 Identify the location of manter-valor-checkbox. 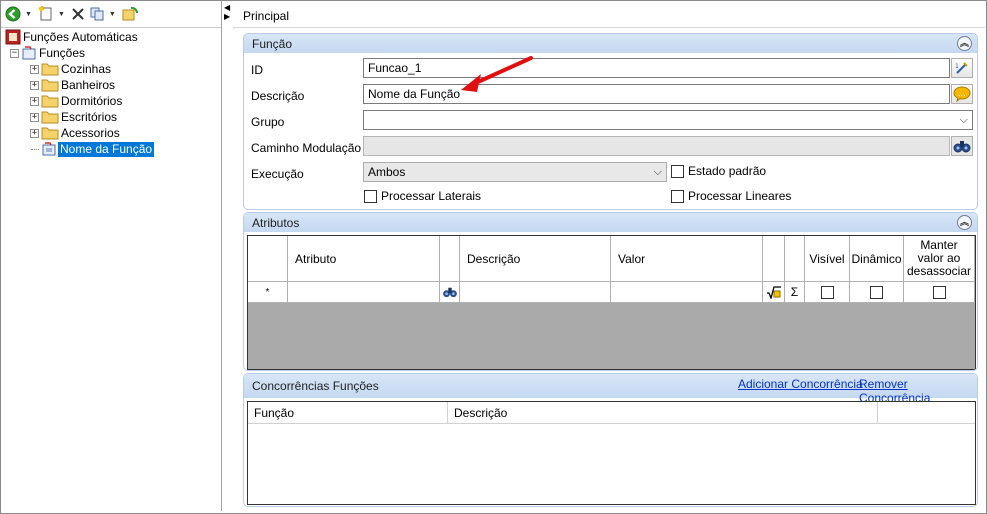
(939, 292).